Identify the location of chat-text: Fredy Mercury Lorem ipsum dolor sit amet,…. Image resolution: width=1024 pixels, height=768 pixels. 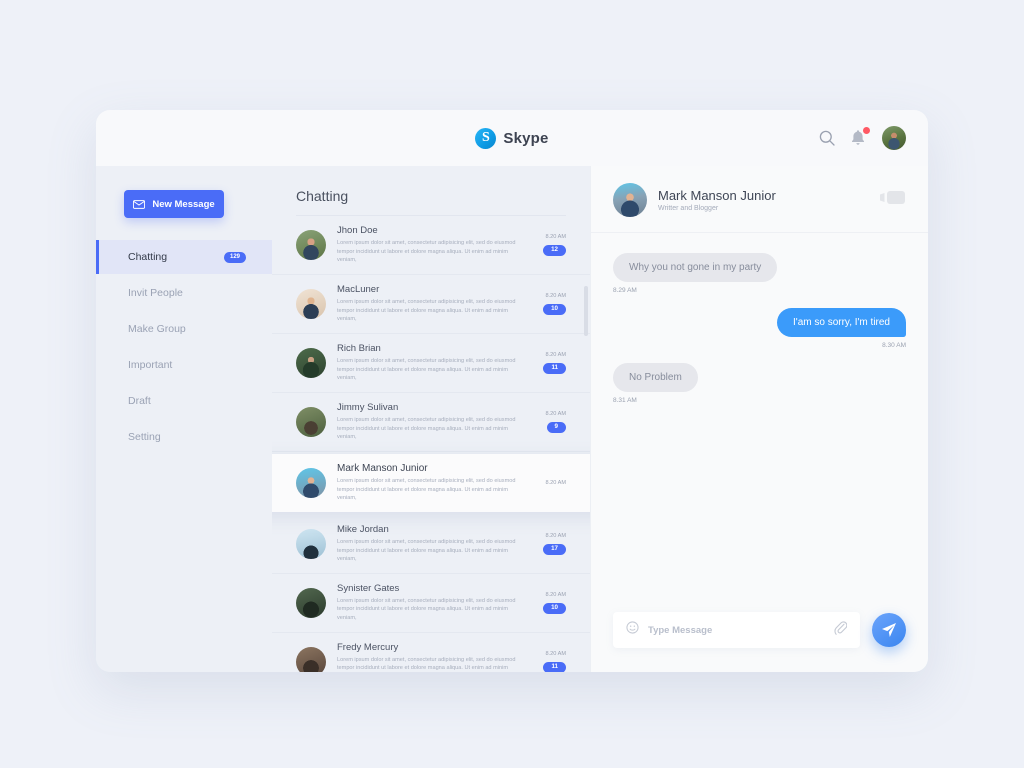
(429, 657).